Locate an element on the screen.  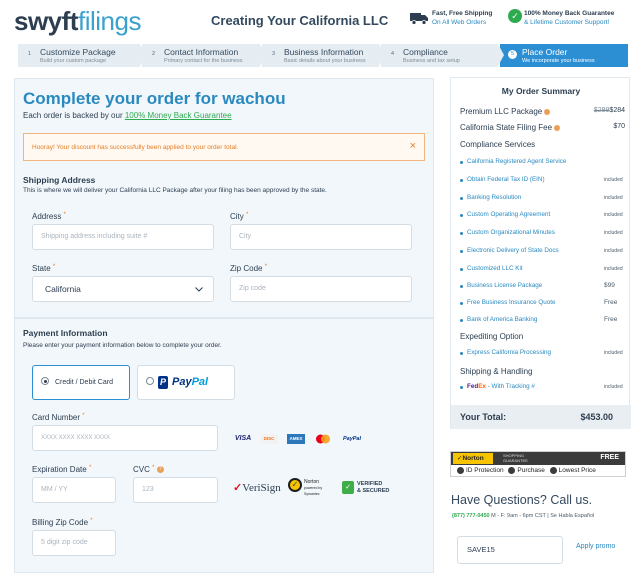
lowest-price-icon is located at coordinates (553, 470).